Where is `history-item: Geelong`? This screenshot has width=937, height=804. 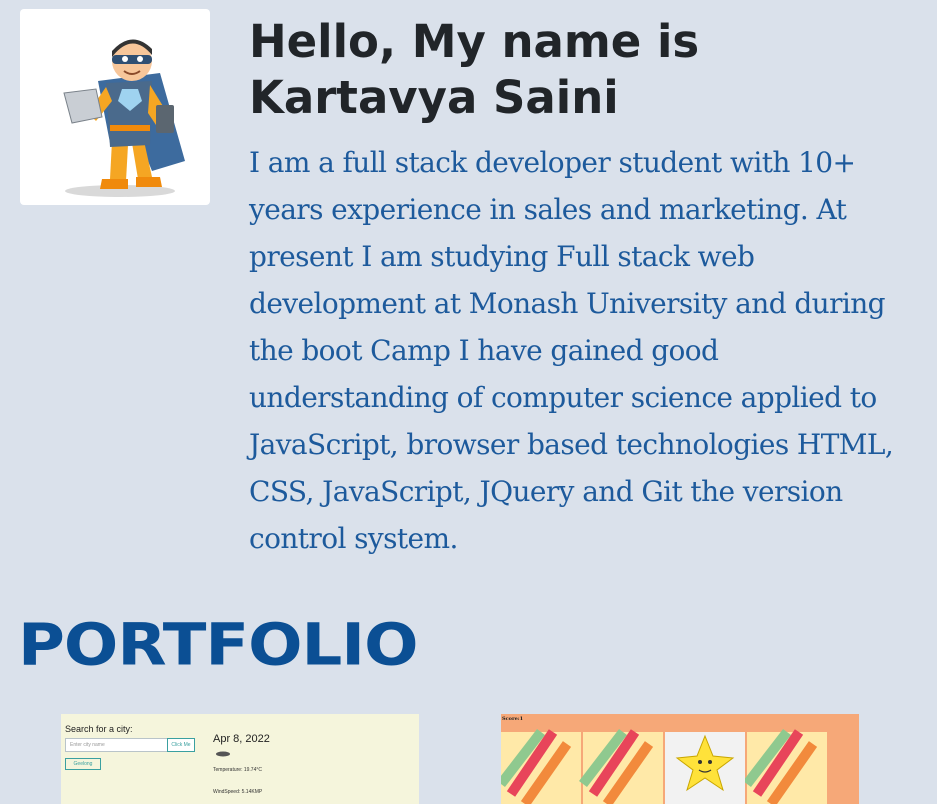
history-item: Geelong is located at coordinates (83, 764).